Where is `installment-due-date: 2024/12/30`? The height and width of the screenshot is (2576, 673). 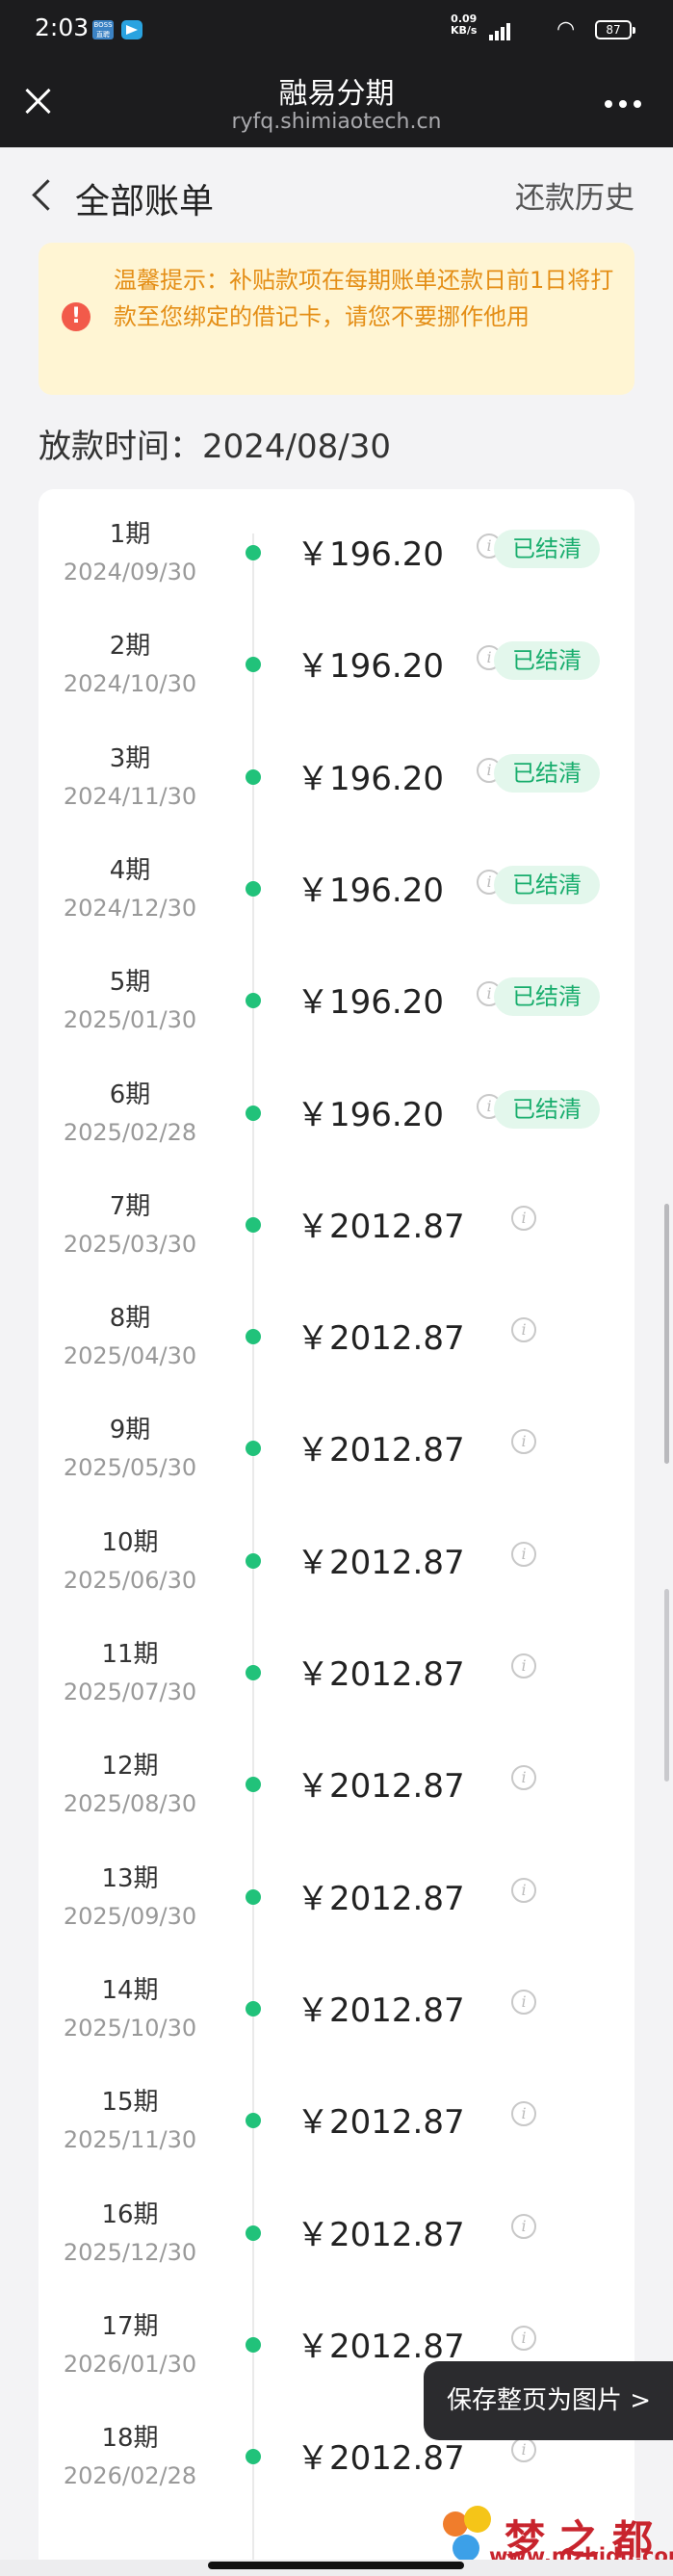
installment-due-date: 2024/12/30 is located at coordinates (130, 908).